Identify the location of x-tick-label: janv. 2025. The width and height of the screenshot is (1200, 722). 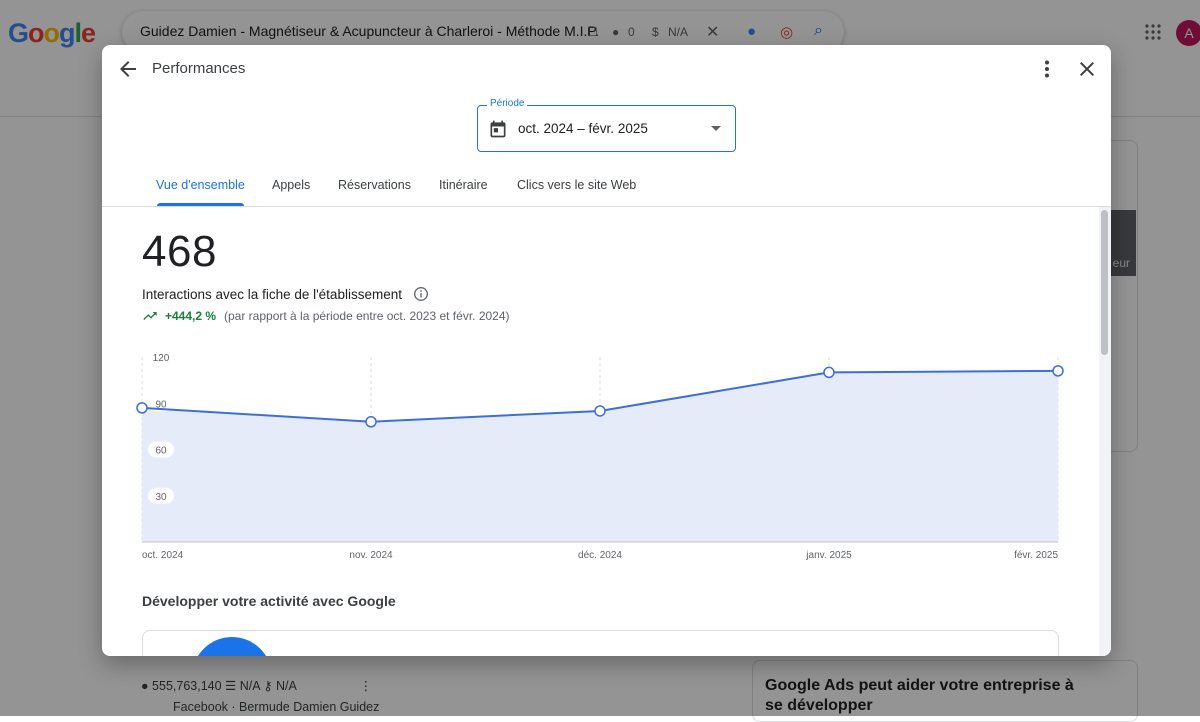
(828, 555).